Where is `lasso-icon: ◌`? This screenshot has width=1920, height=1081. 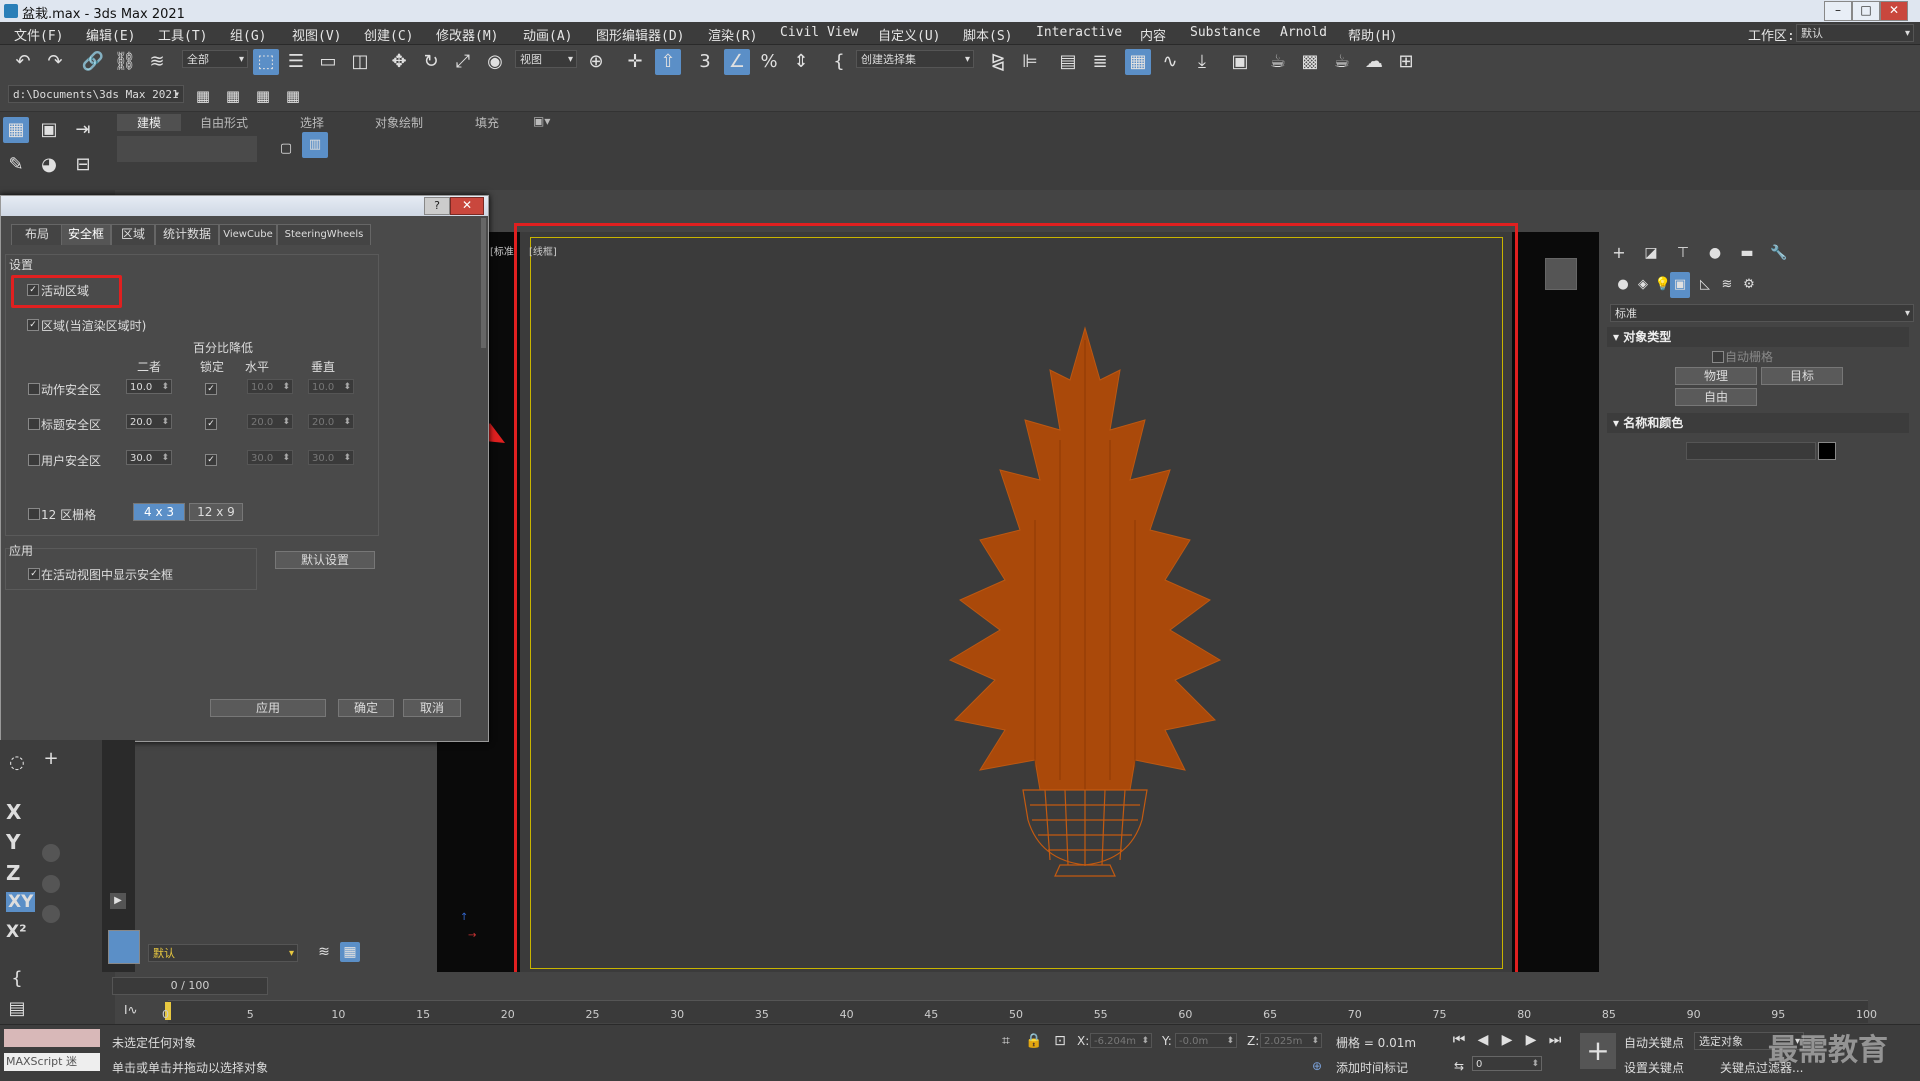 lasso-icon: ◌ is located at coordinates (17, 763).